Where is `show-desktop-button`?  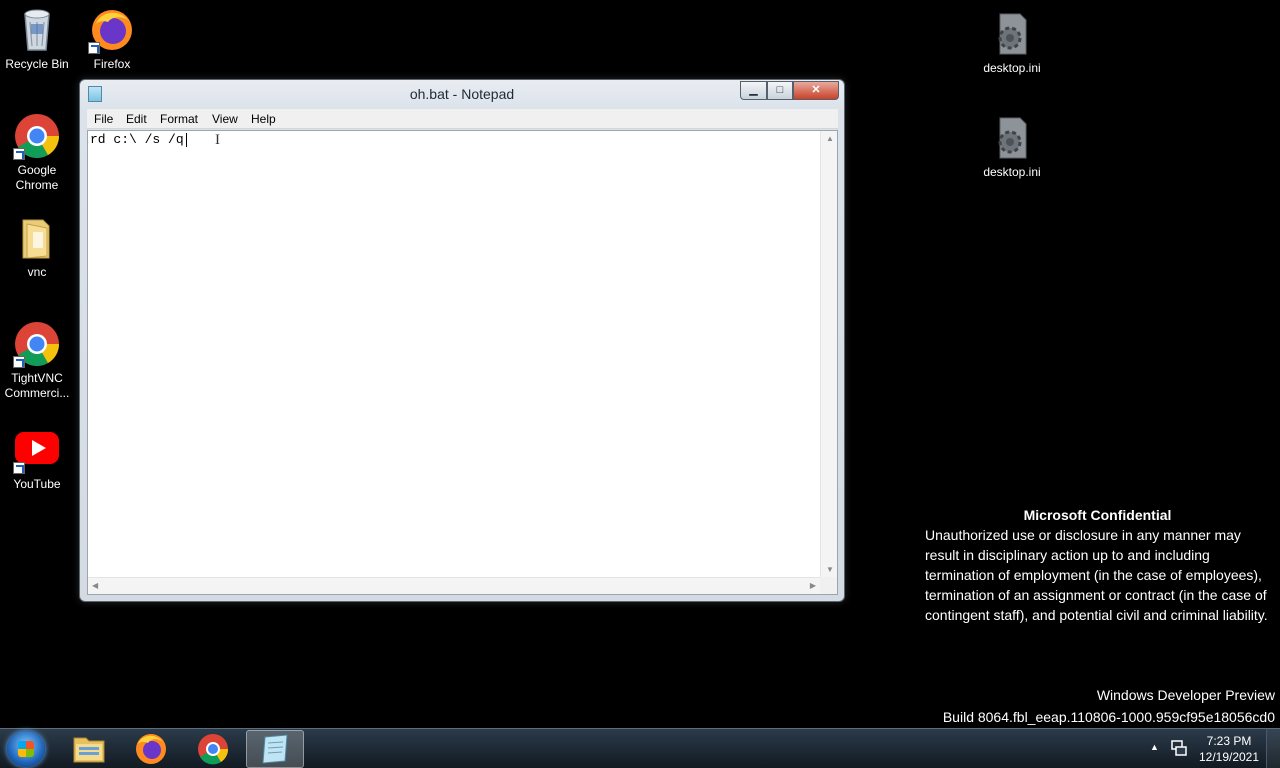 show-desktop-button is located at coordinates (1273, 748).